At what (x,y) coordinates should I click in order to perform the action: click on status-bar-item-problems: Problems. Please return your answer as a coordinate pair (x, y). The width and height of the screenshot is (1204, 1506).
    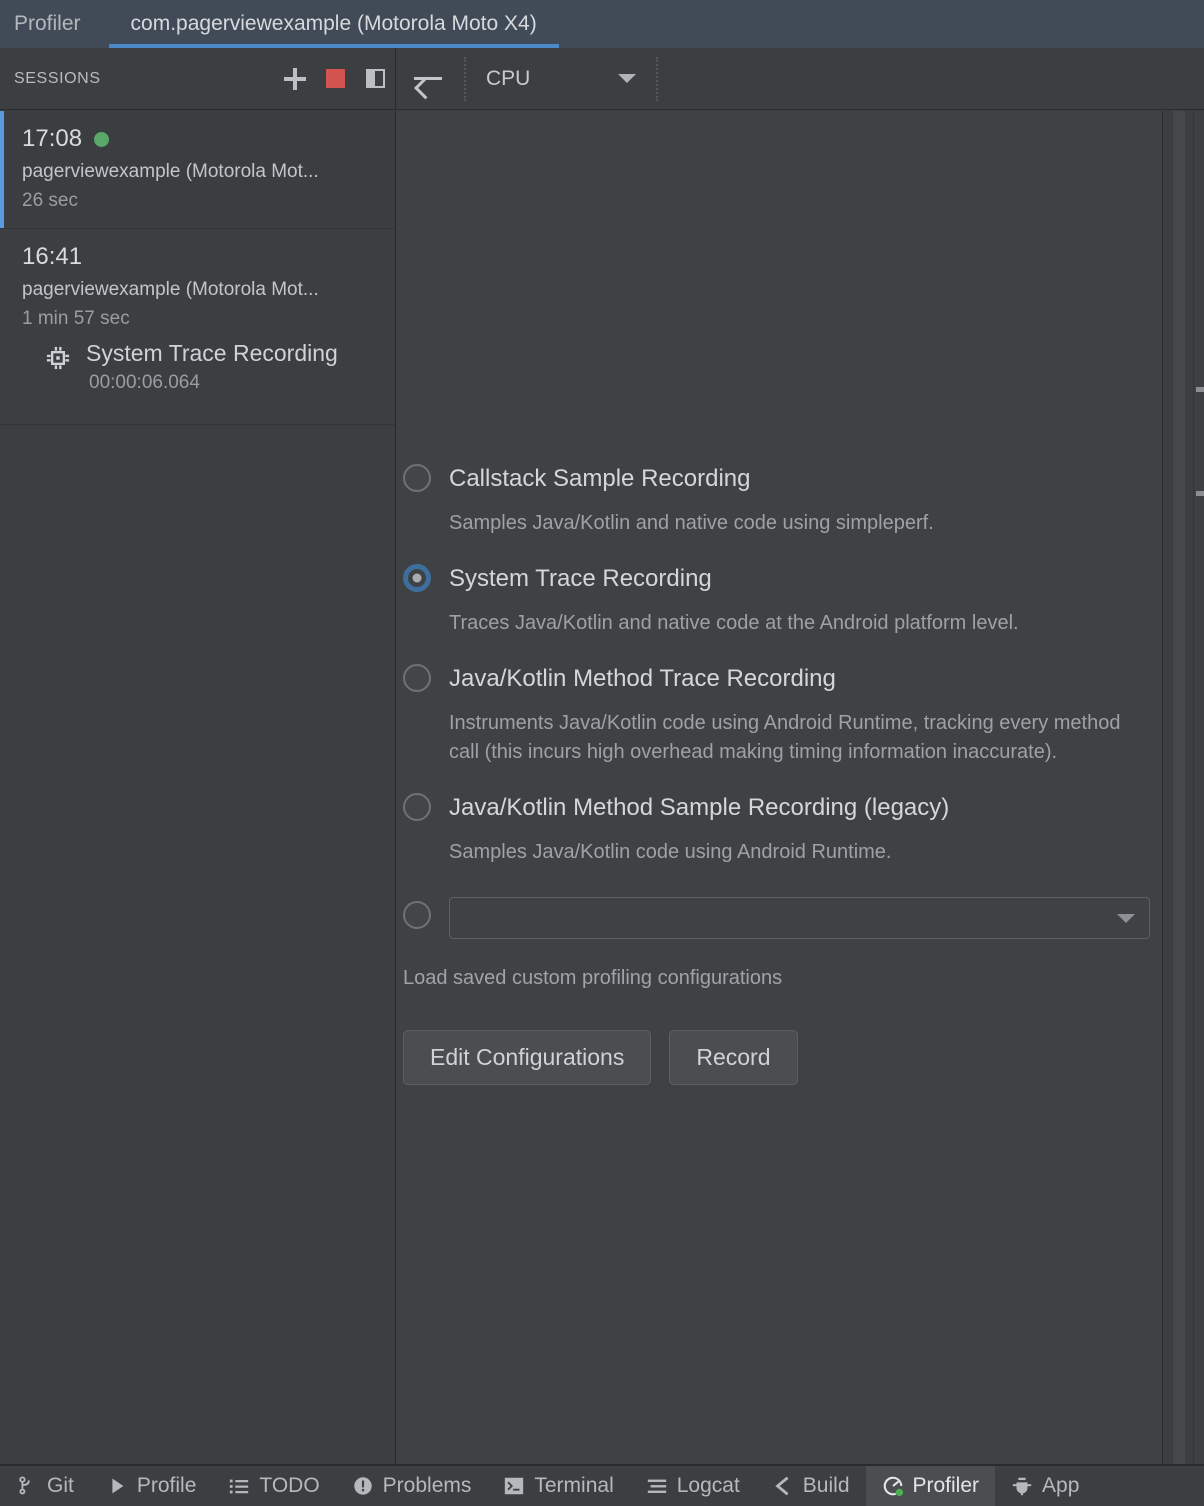
    Looking at the image, I should click on (412, 1486).